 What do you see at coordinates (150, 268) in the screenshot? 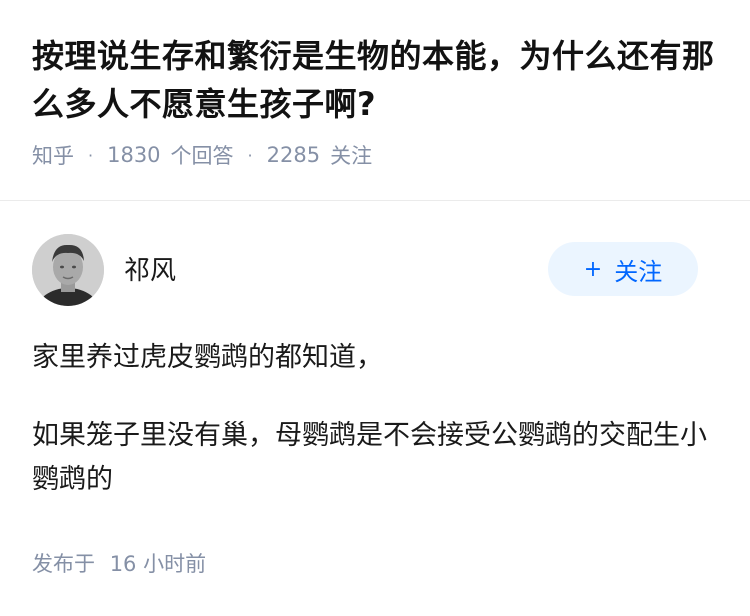
I see `author-name: 祁风` at bounding box center [150, 268].